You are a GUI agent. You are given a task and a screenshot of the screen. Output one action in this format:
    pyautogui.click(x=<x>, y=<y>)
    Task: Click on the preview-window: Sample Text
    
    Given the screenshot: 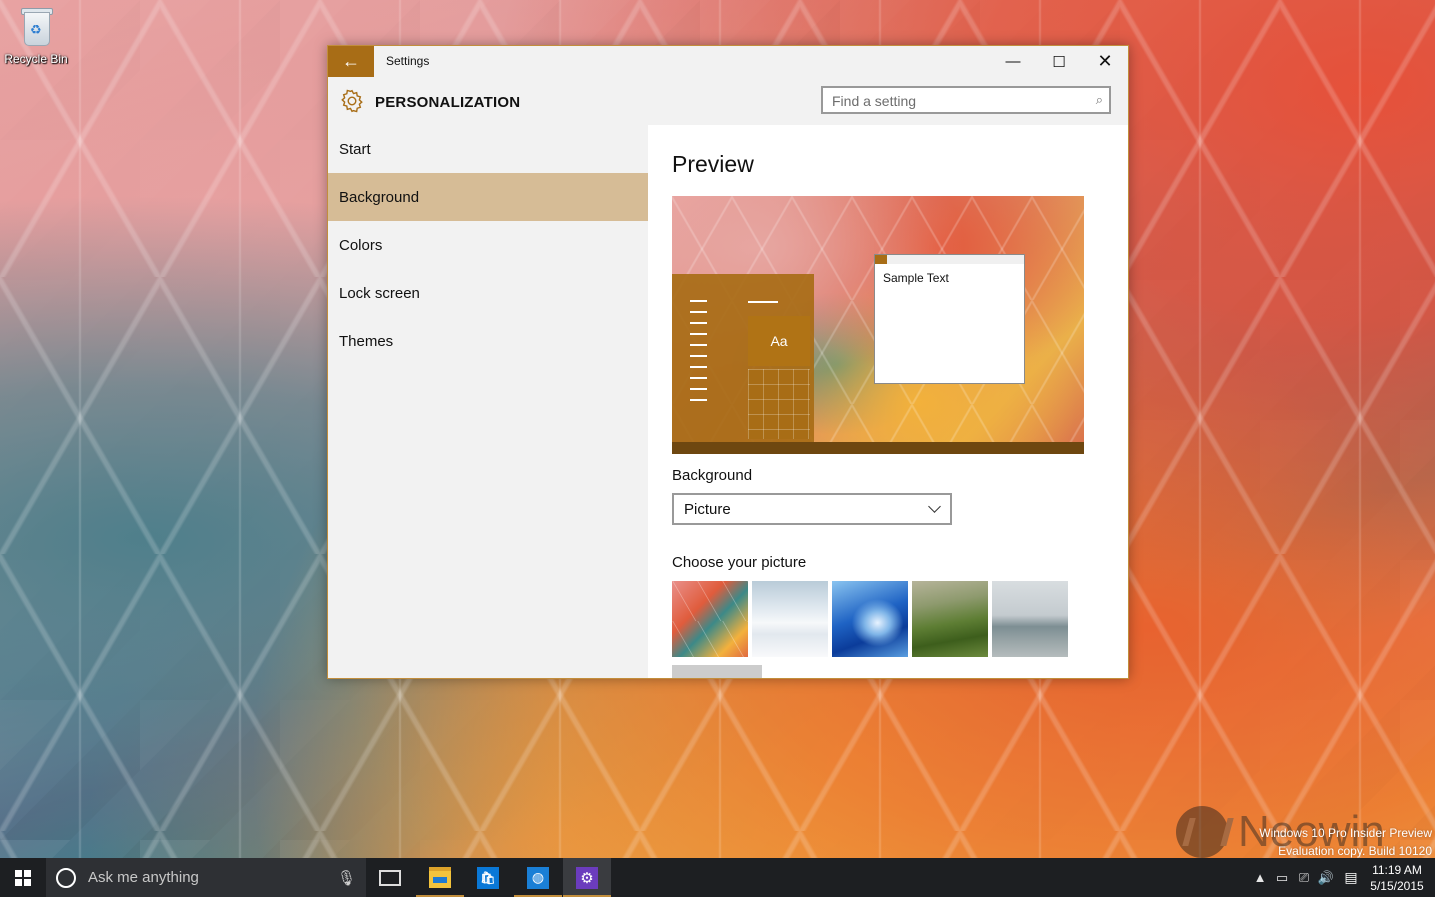 What is the action you would take?
    pyautogui.click(x=949, y=319)
    